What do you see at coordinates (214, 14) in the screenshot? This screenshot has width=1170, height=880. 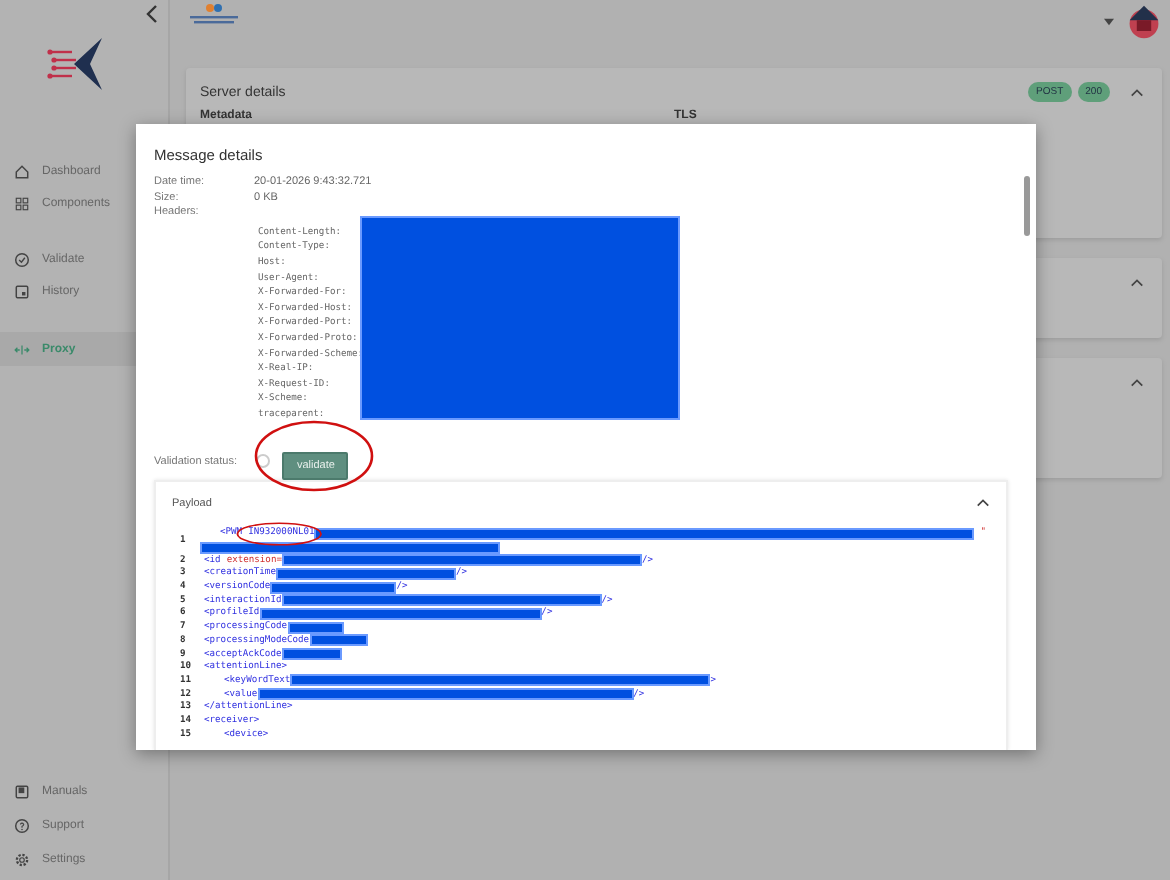 I see `logo-drawing` at bounding box center [214, 14].